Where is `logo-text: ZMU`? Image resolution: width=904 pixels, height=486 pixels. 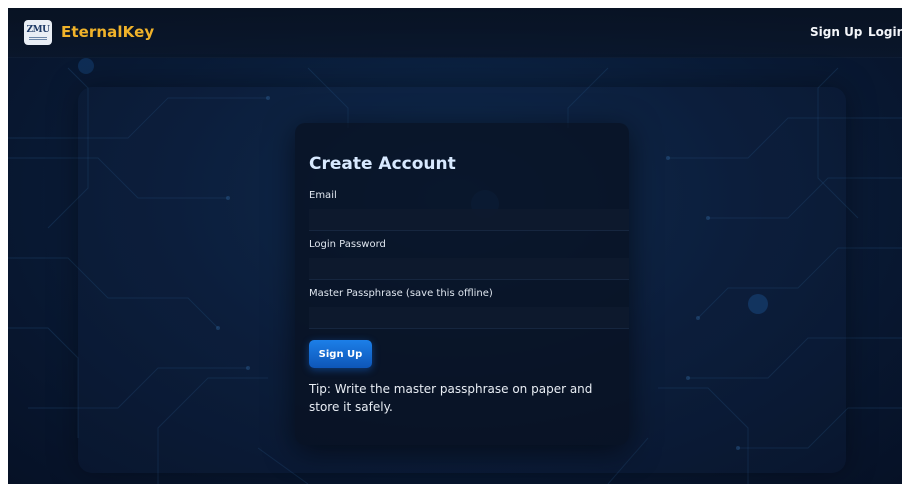
logo-text: ZMU is located at coordinates (38, 29).